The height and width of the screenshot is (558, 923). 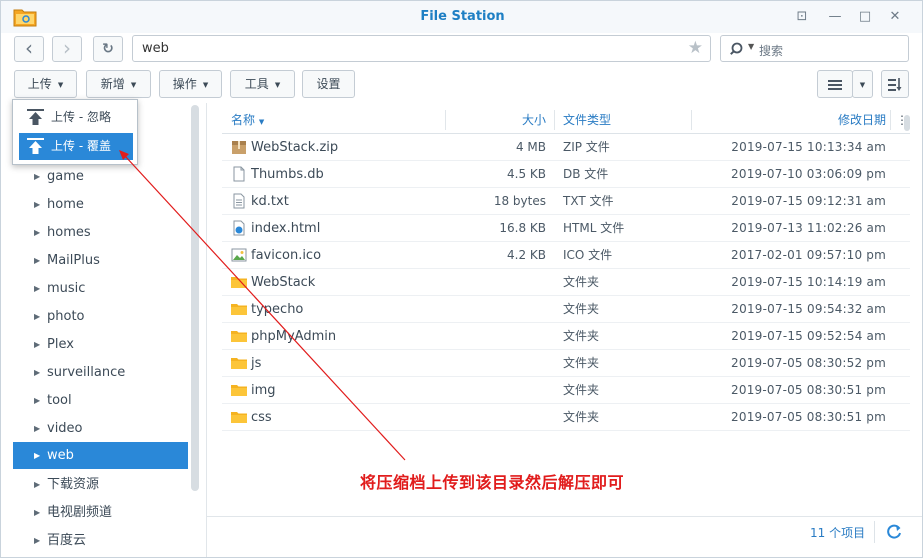 I want to click on tree-item: ▶ 电视剧频道, so click(x=100, y=512).